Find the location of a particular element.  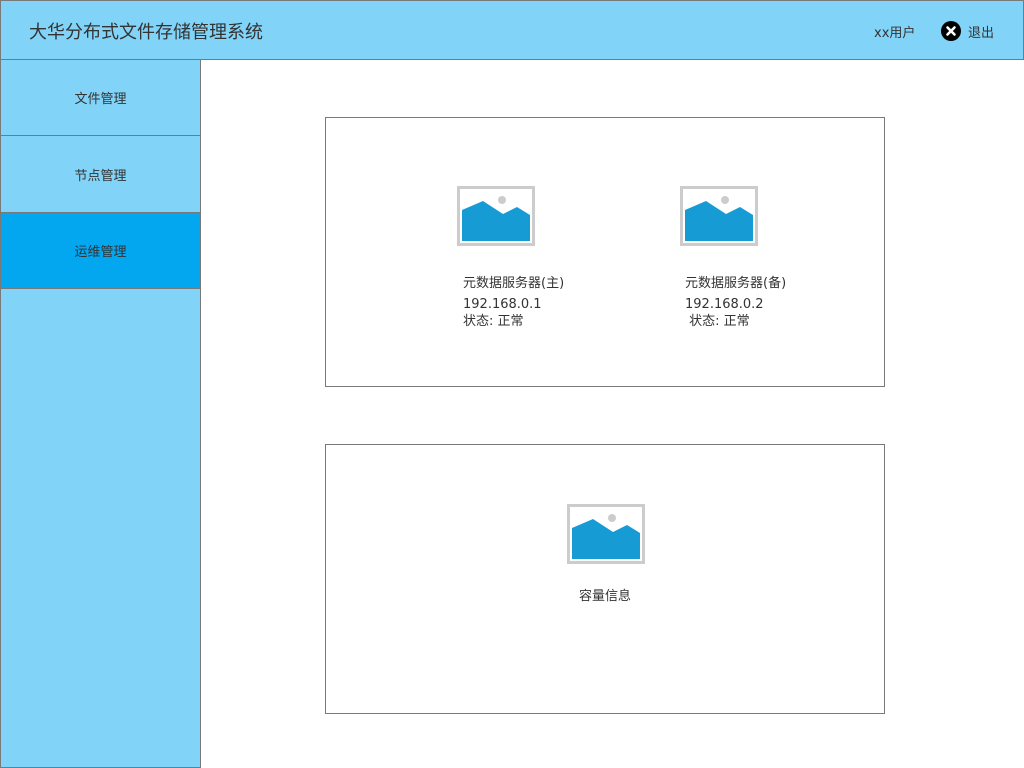

server-name: 元数据服务器(主) is located at coordinates (514, 283).